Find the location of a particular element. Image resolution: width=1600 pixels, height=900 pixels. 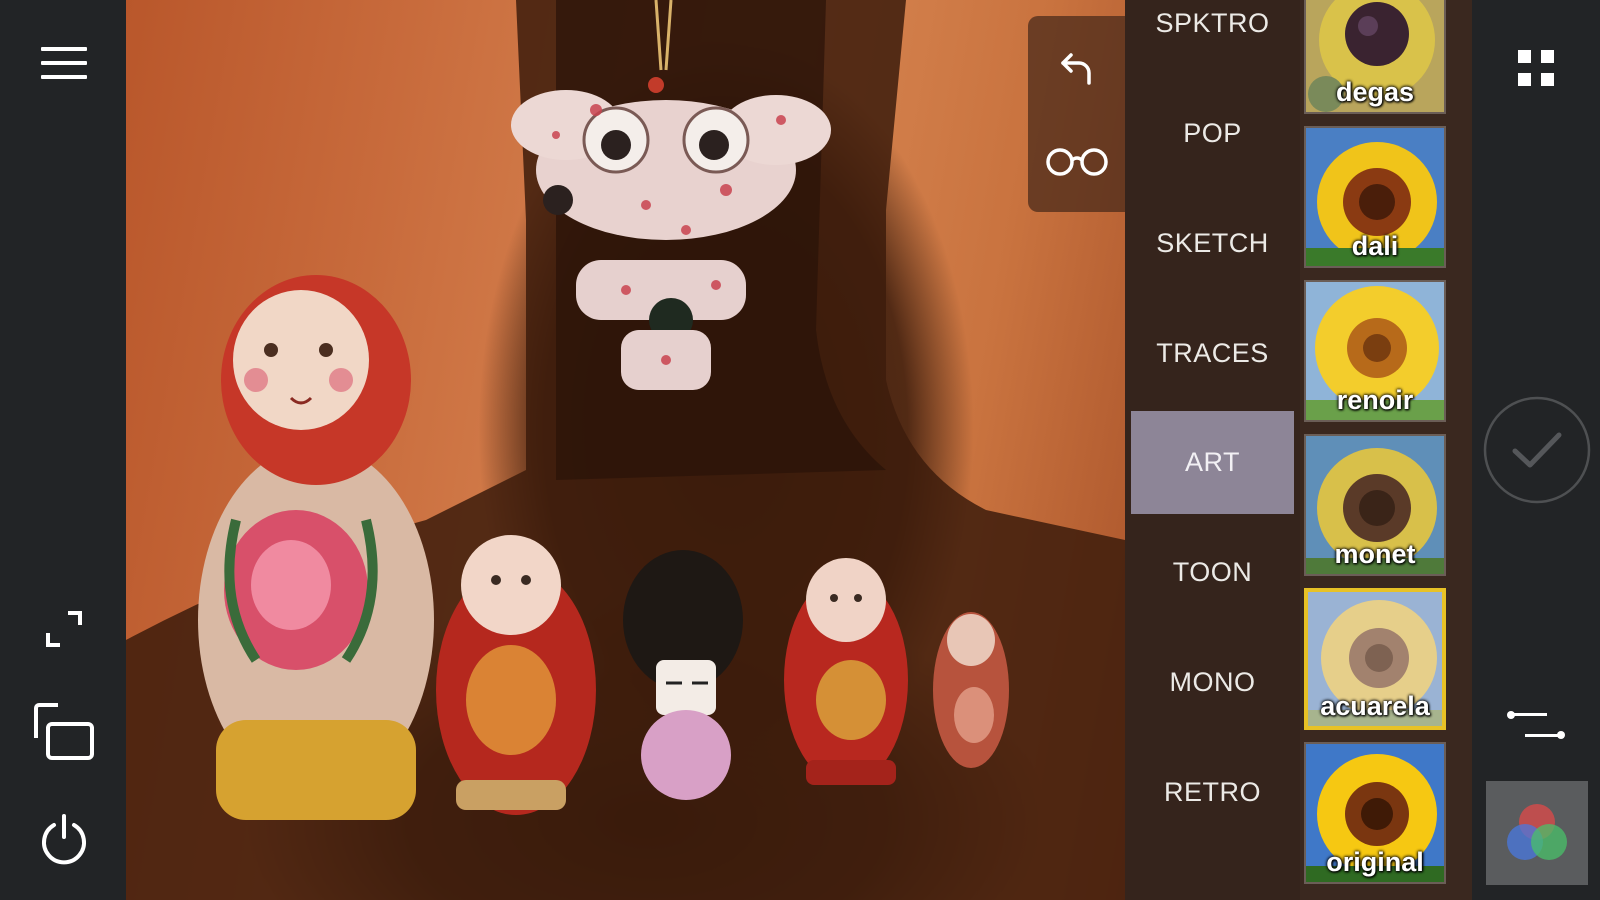

color-mixer-button is located at coordinates (1537, 833).